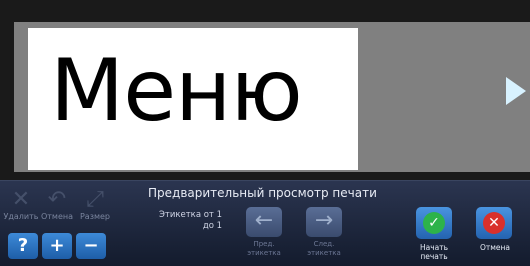 Image resolution: width=530 pixels, height=266 pixels. I want to click on zoom-out-icon: −, so click(91, 245).